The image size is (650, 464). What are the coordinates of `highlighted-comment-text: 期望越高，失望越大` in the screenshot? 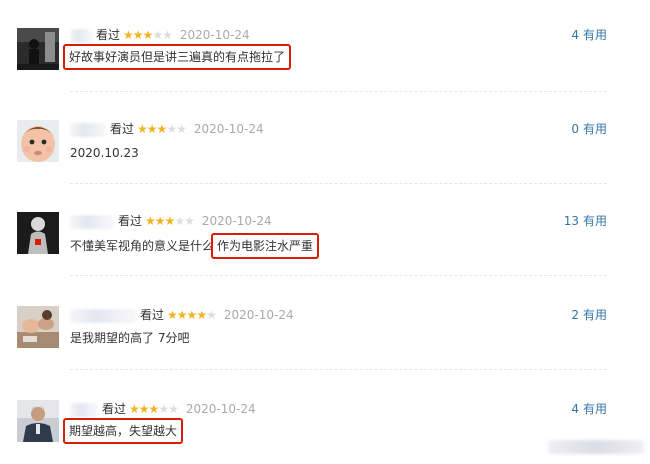 It's located at (123, 431).